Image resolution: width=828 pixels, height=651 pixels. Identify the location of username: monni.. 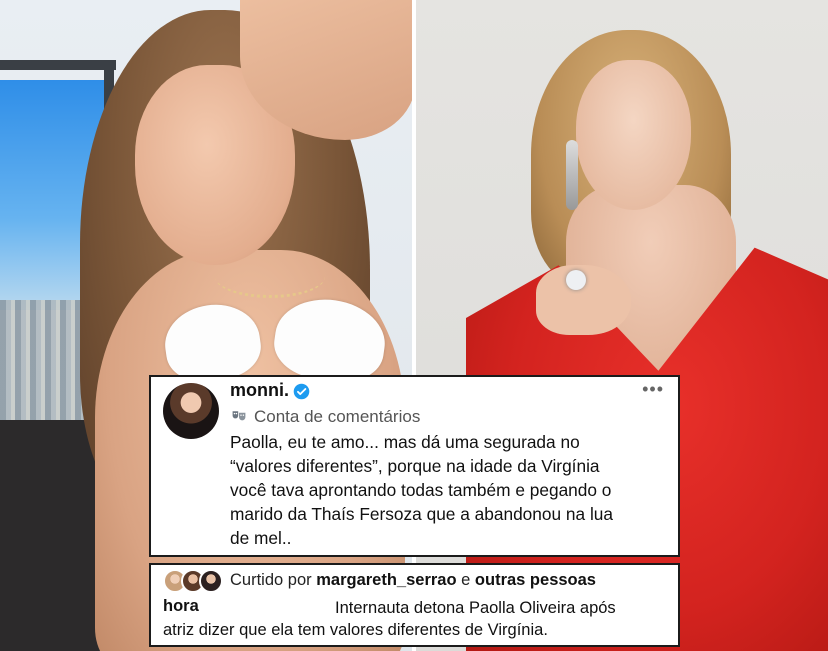
(259, 390).